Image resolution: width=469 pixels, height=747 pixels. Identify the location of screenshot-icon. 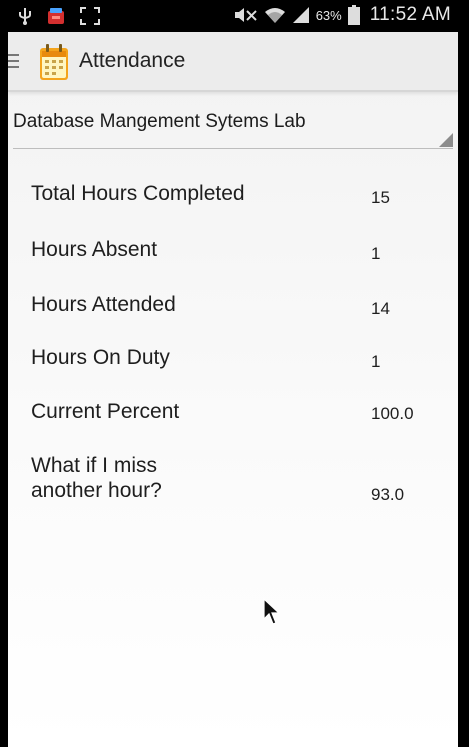
(90, 16).